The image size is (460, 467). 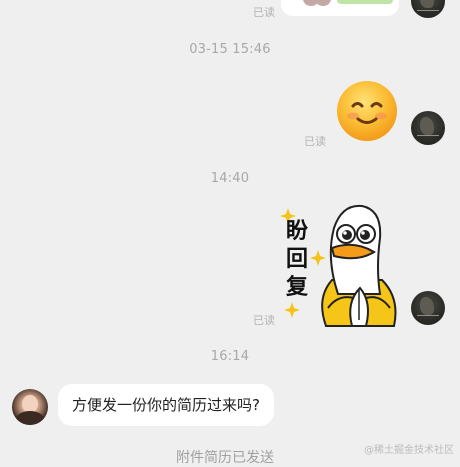 I want to click on watermark: @稀土掘金技术社区, so click(x=409, y=450).